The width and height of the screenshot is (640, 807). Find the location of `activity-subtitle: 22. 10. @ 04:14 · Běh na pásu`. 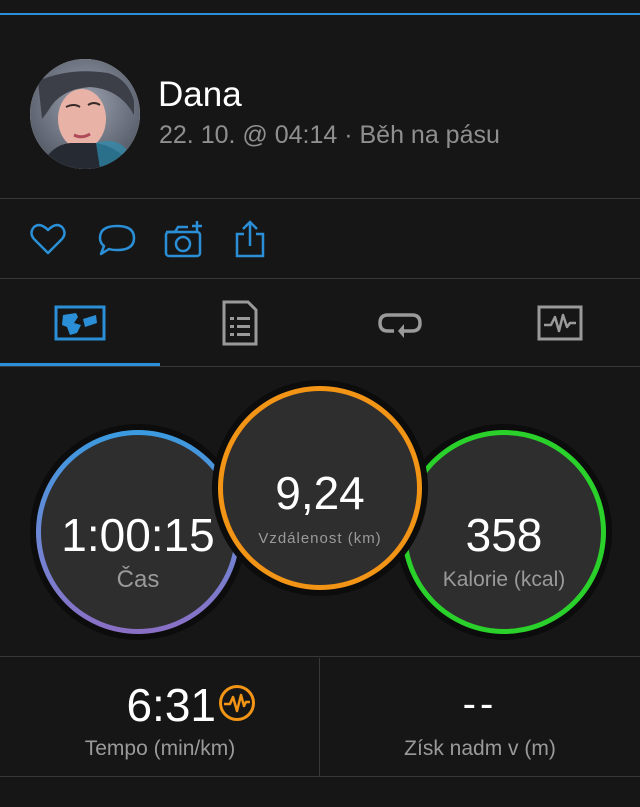

activity-subtitle: 22. 10. @ 04:14 · Běh na pásu is located at coordinates (329, 135).